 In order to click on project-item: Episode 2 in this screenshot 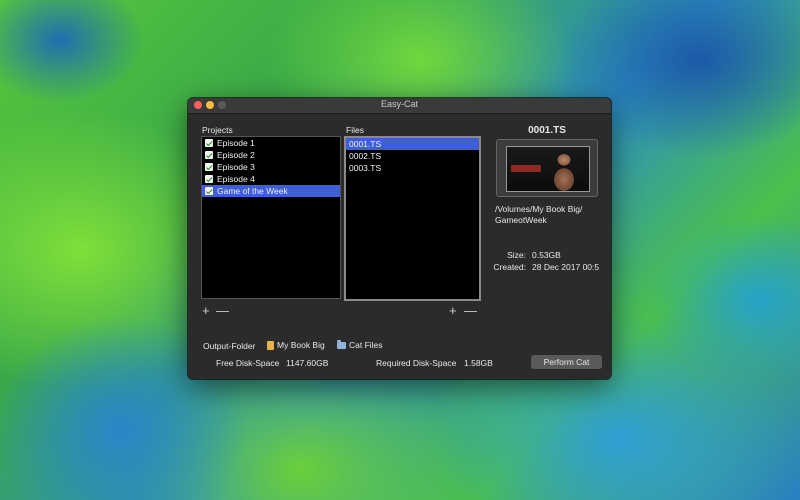, I will do `click(271, 155)`.